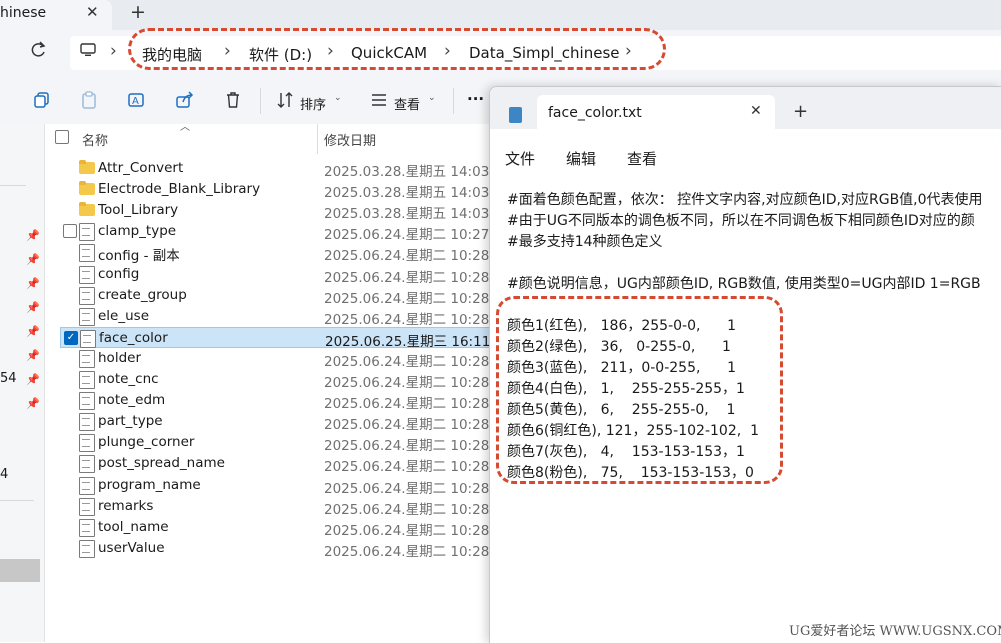 The height and width of the screenshot is (643, 1001). What do you see at coordinates (275, 296) in the screenshot?
I see `file-row: create_group 2025.06.24.星期二 10:28` at bounding box center [275, 296].